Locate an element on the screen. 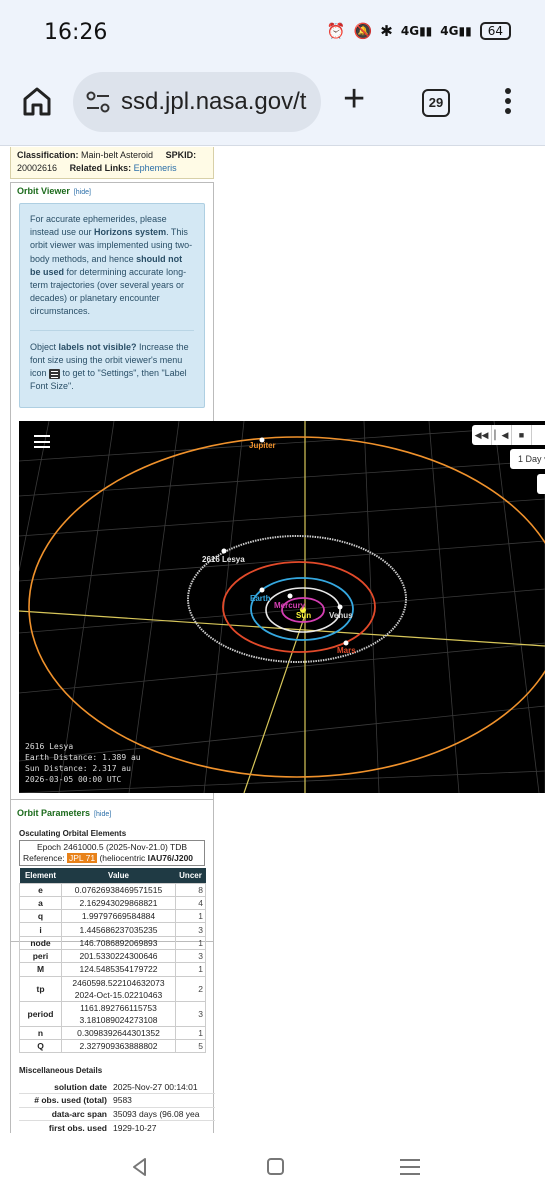 The height and width of the screenshot is (1200, 545). signal-icon-2: 4G▮▮ is located at coordinates (456, 31).